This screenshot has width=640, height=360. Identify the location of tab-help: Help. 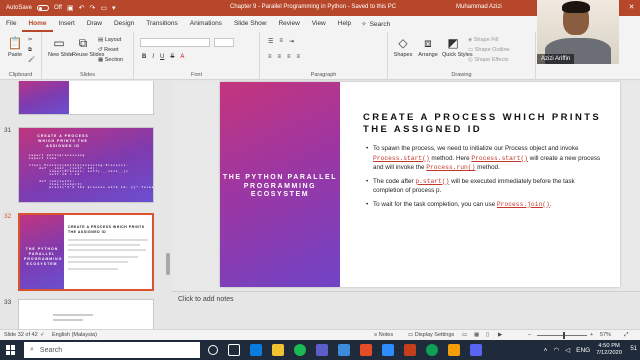
(344, 24).